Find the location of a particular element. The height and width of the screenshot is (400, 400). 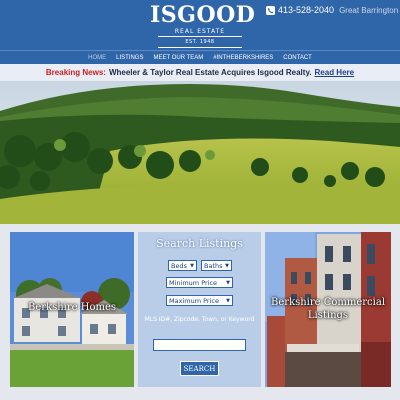

read-here-link: Read Here is located at coordinates (335, 72).